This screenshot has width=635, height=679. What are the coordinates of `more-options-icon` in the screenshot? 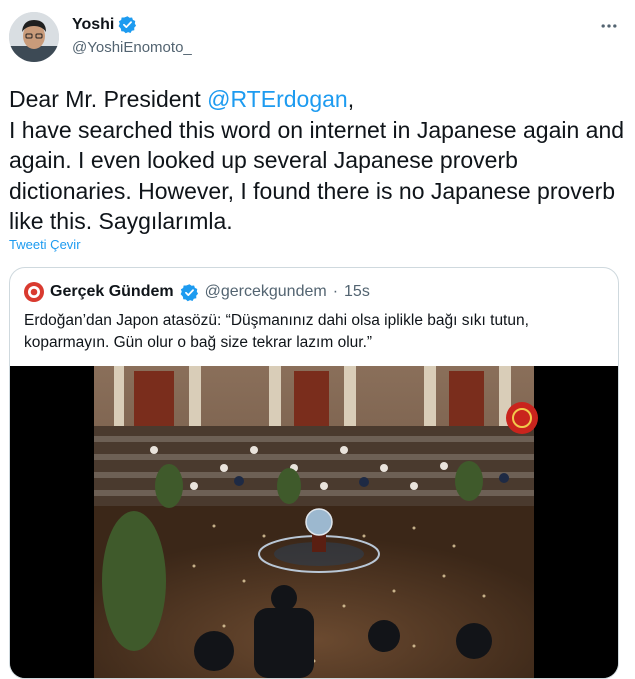 It's located at (609, 26).